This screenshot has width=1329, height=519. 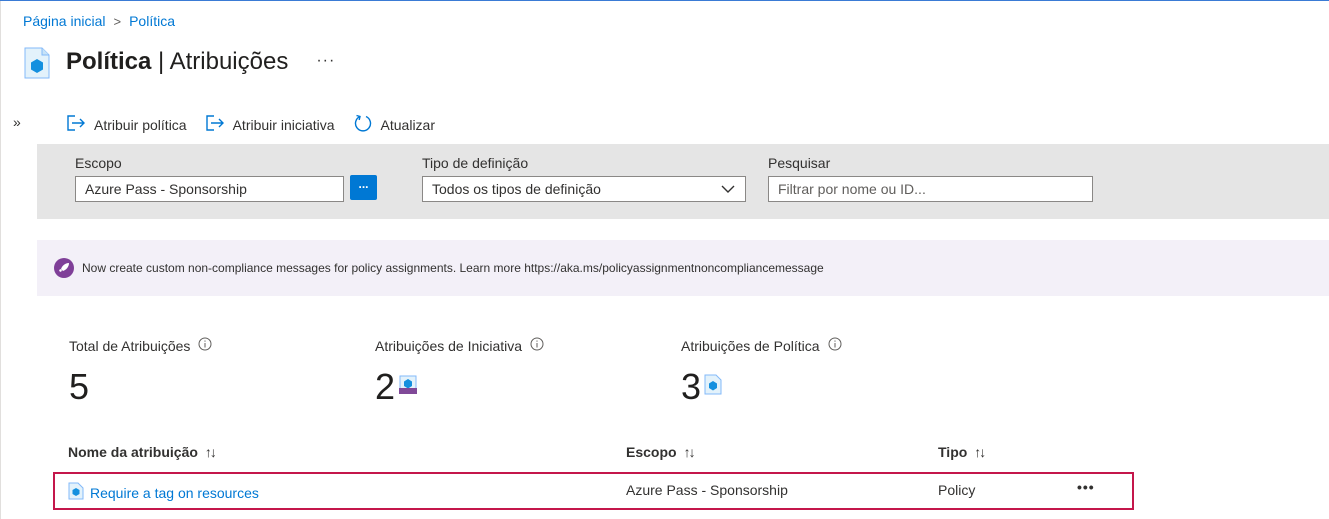 I want to click on page-title-main: Política, so click(x=109, y=61).